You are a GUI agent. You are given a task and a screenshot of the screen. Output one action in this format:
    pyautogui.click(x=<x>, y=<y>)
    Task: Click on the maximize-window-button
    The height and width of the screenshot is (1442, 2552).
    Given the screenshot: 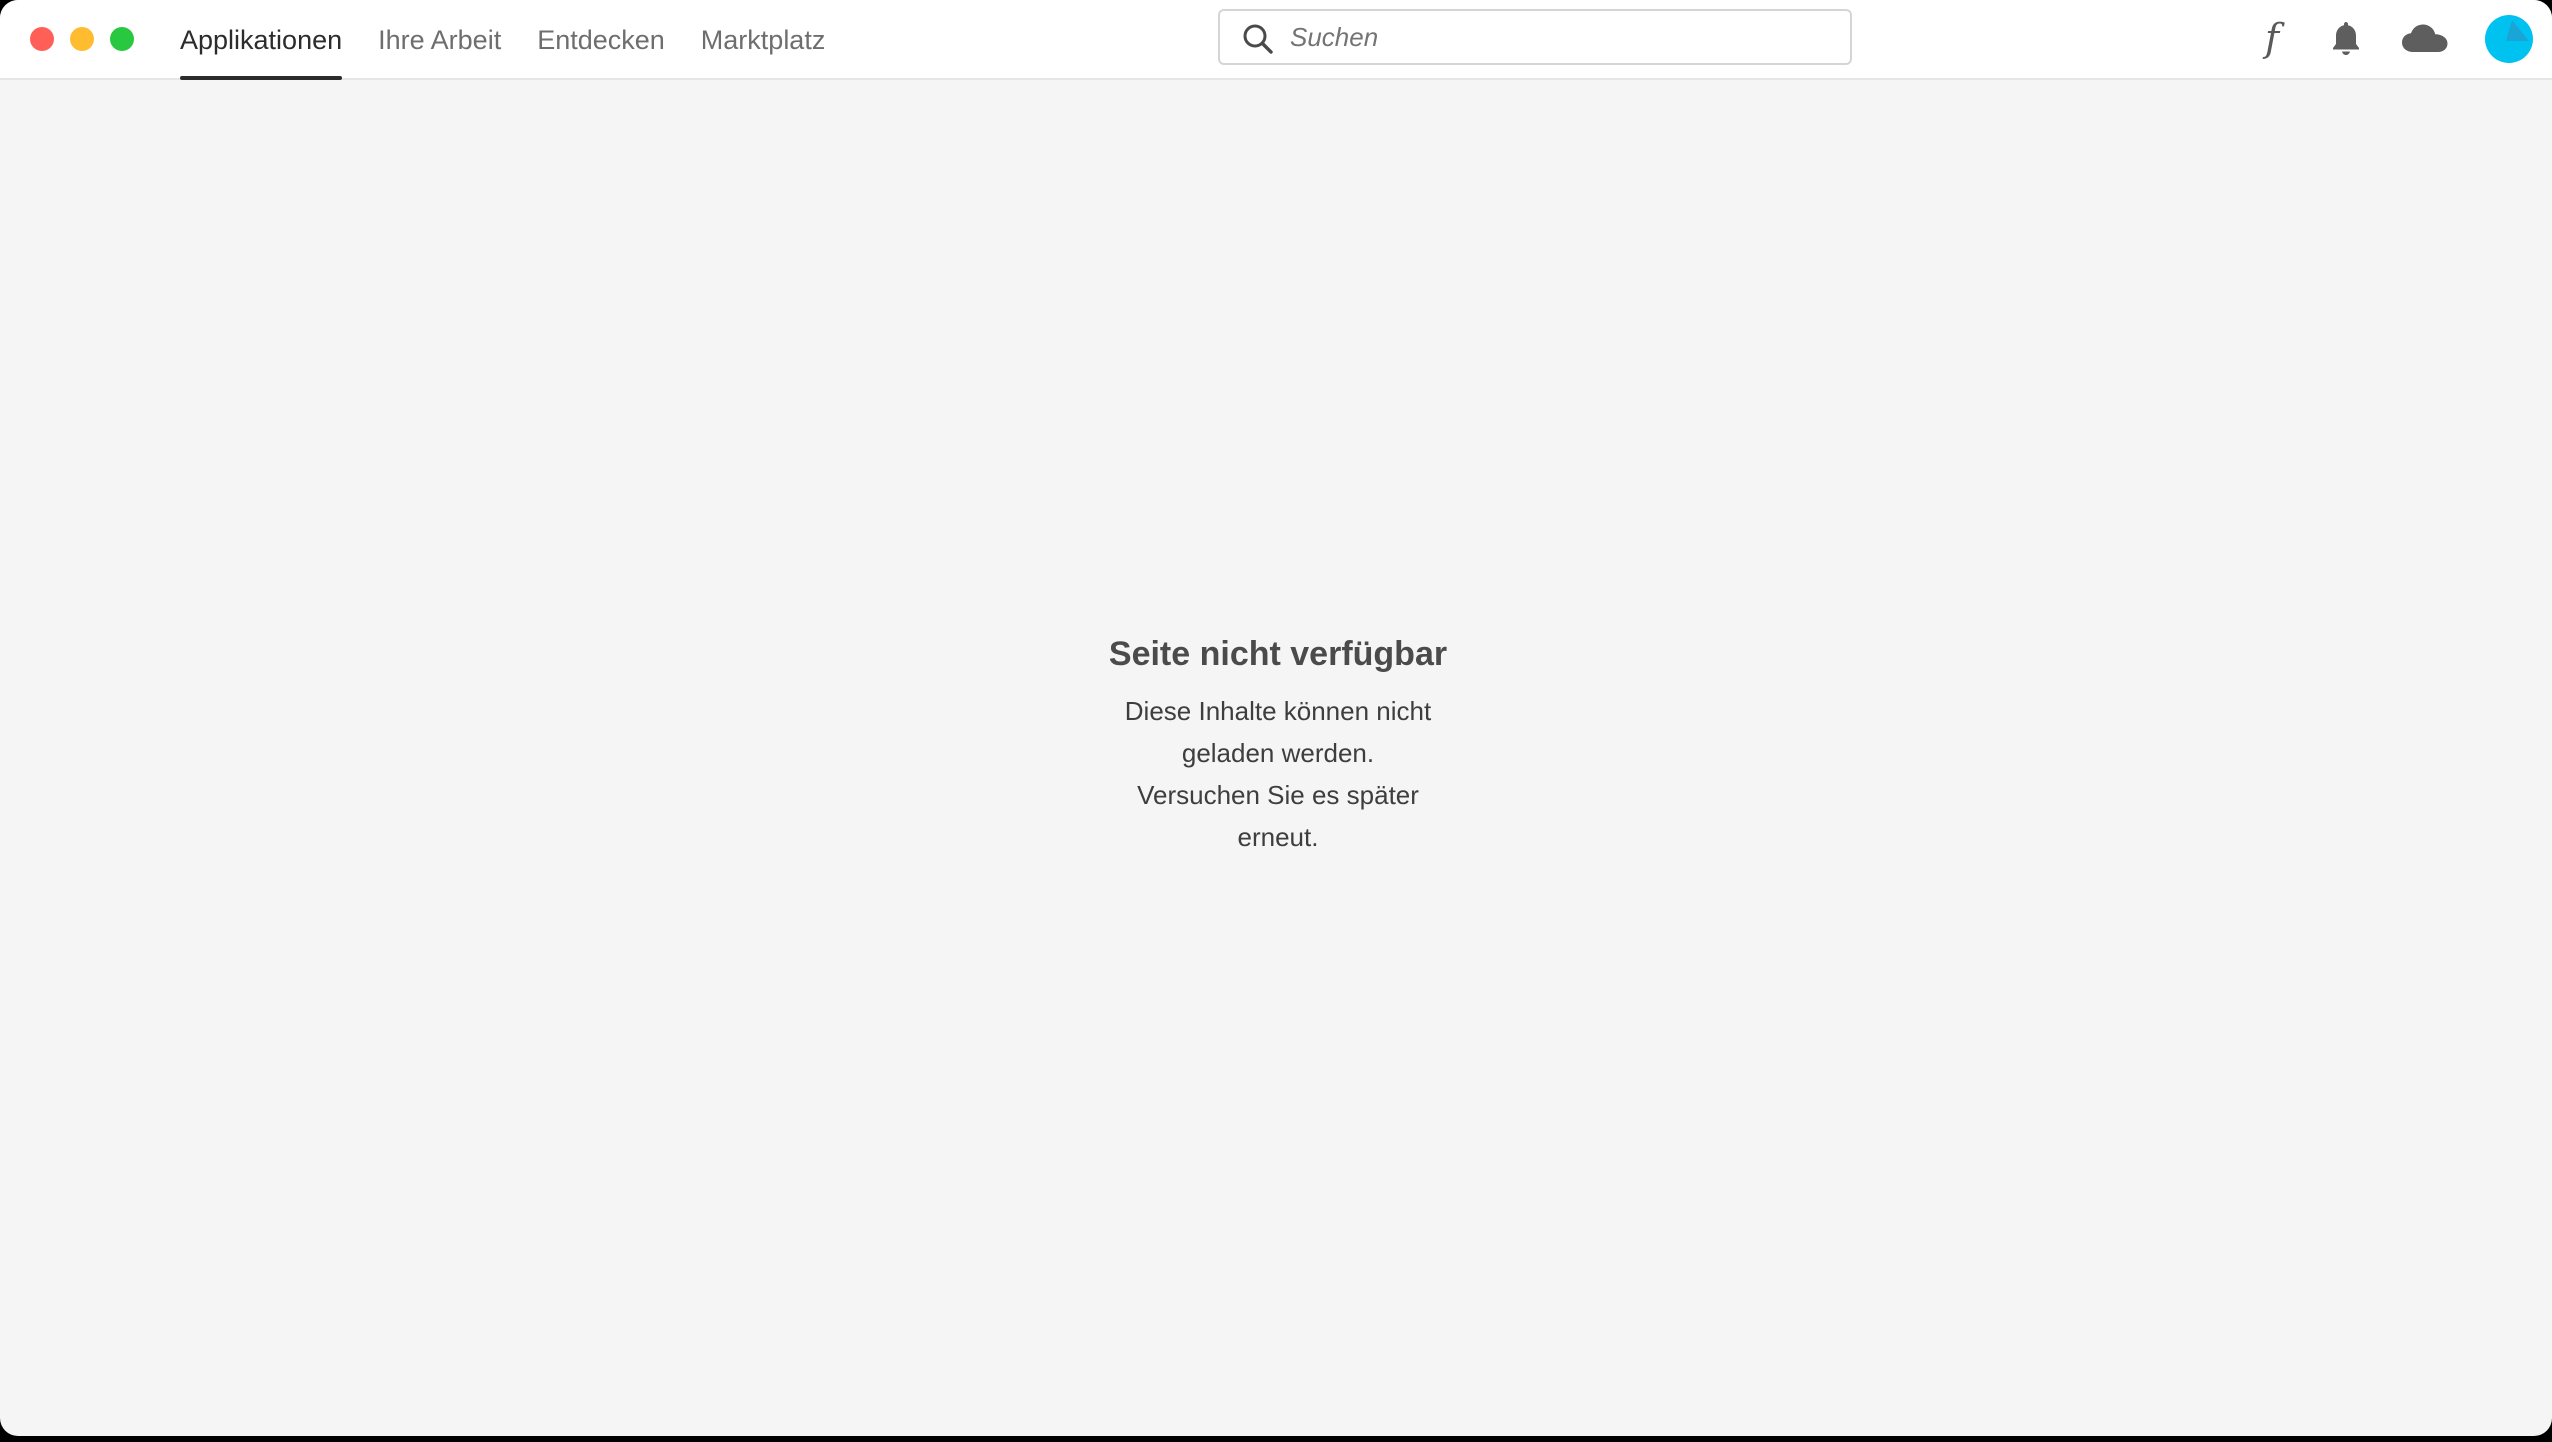 What is the action you would take?
    pyautogui.click(x=122, y=39)
    